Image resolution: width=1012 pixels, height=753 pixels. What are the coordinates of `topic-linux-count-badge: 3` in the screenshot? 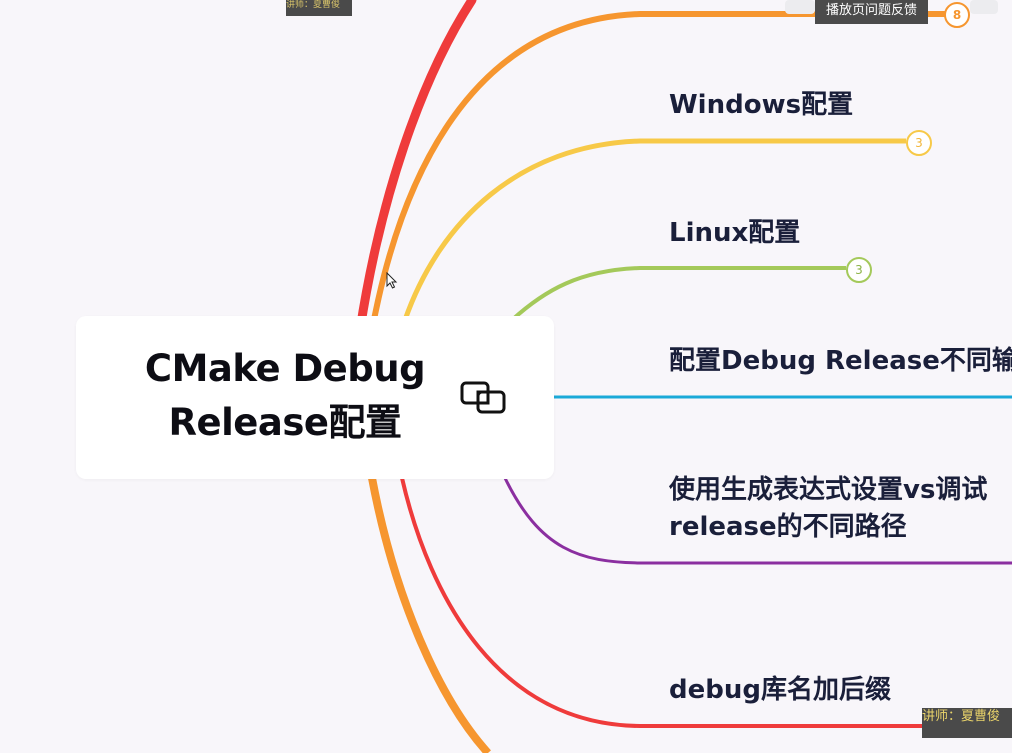 It's located at (859, 270).